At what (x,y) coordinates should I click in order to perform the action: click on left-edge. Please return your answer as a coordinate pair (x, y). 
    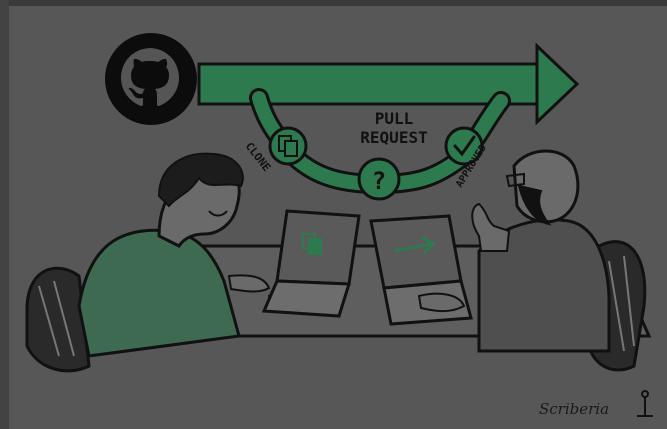
    Looking at the image, I should click on (4, 214).